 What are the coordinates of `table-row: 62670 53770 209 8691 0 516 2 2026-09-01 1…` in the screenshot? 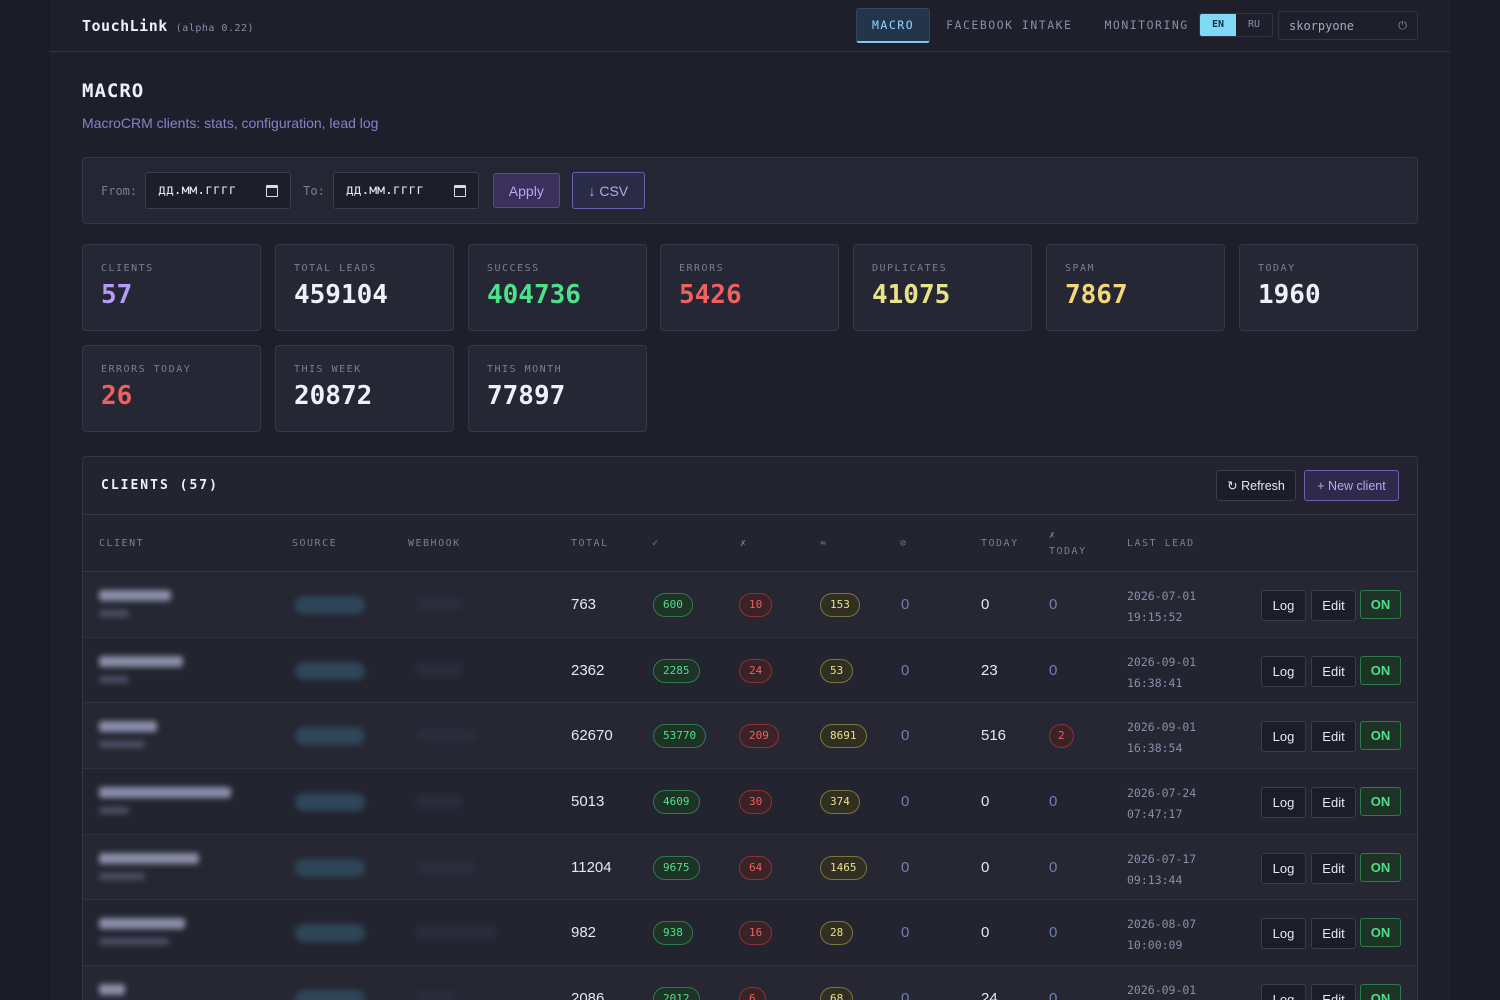 It's located at (750, 736).